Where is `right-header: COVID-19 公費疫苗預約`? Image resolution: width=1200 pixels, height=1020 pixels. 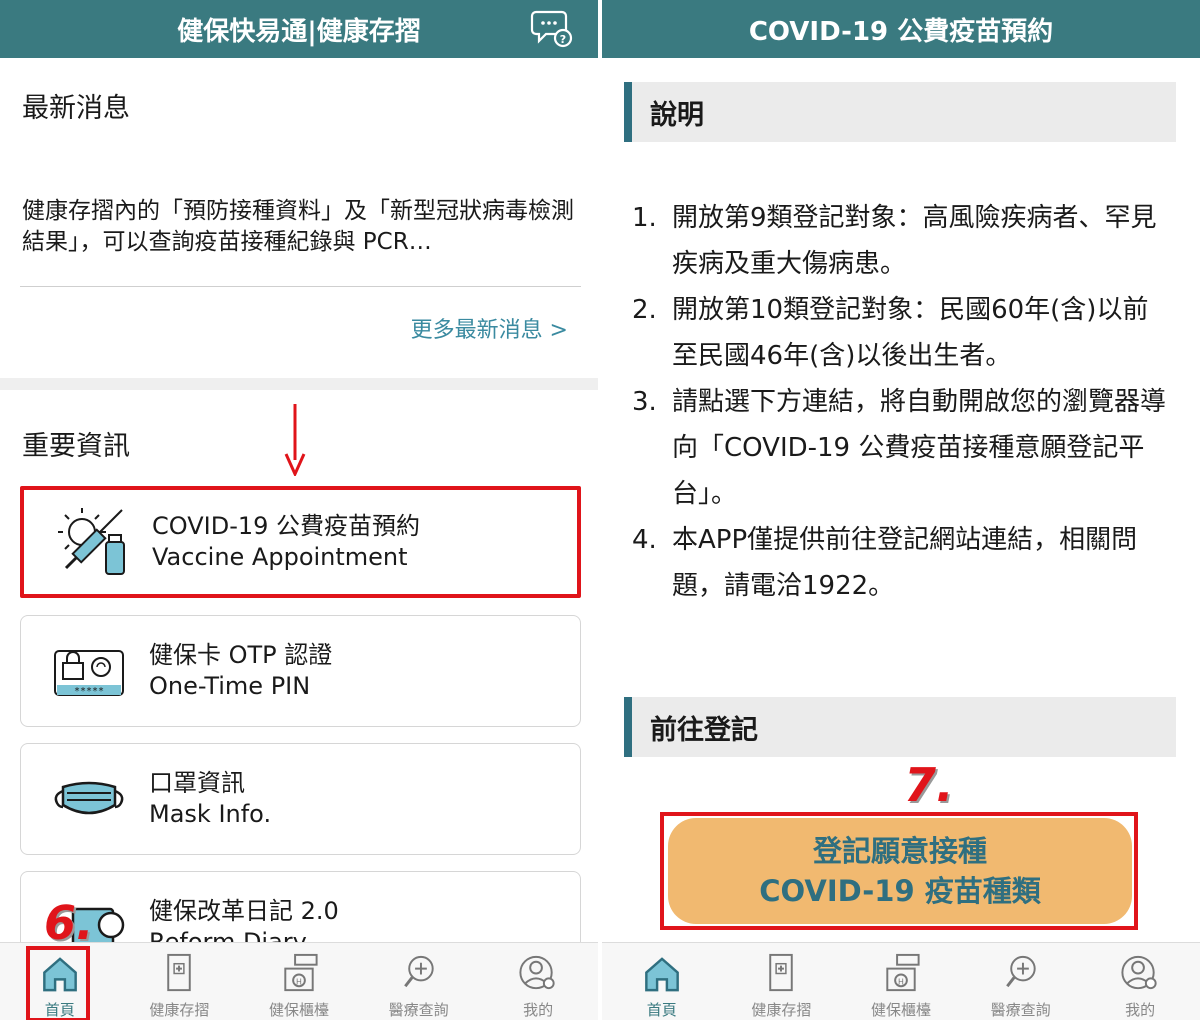
right-header: COVID-19 公費疫苗預約 is located at coordinates (901, 29).